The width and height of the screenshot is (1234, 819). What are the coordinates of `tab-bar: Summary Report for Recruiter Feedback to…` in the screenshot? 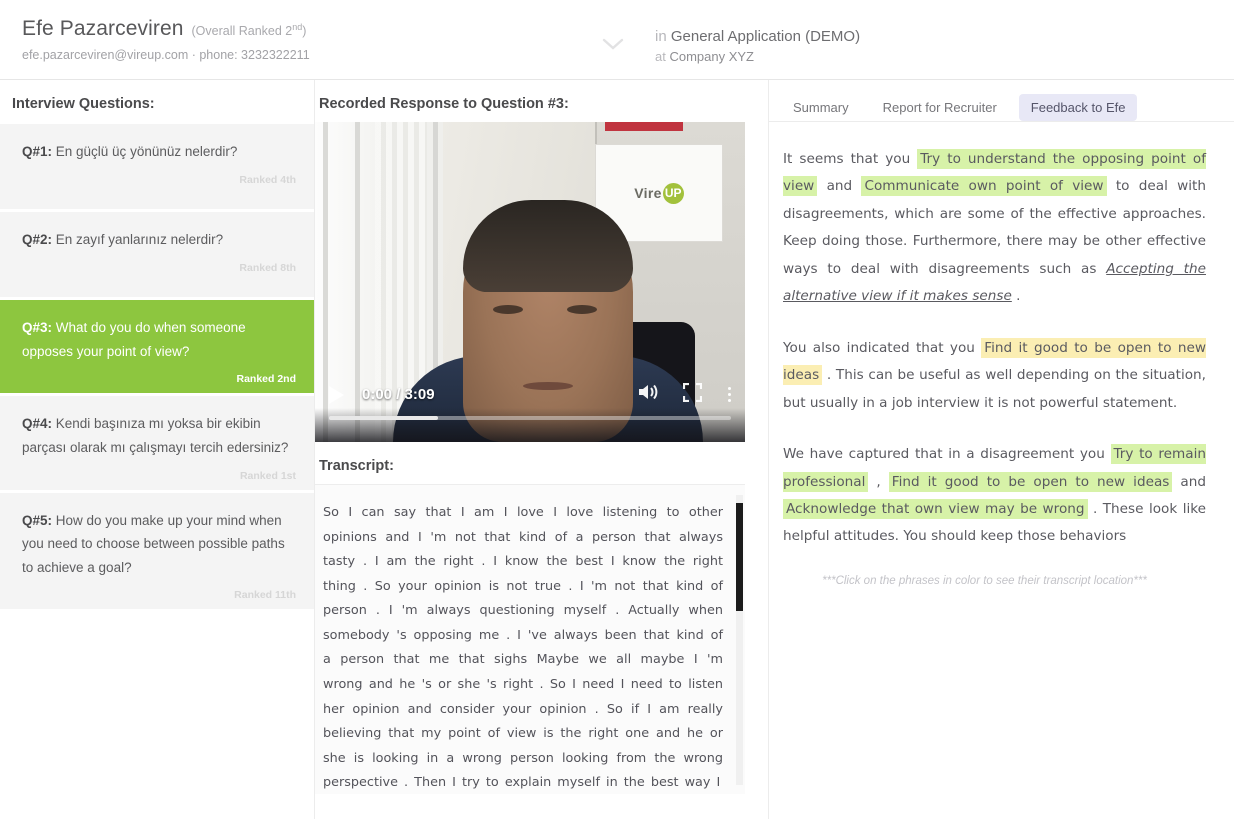 It's located at (1001, 101).